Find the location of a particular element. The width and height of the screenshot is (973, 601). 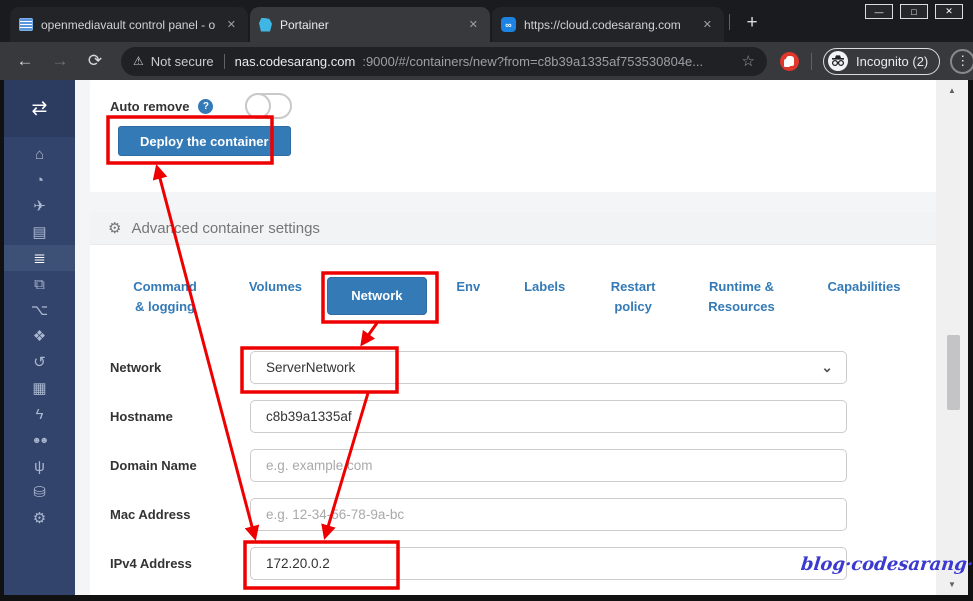

sidebar-item-registries: ⛁ is located at coordinates (39, 492).